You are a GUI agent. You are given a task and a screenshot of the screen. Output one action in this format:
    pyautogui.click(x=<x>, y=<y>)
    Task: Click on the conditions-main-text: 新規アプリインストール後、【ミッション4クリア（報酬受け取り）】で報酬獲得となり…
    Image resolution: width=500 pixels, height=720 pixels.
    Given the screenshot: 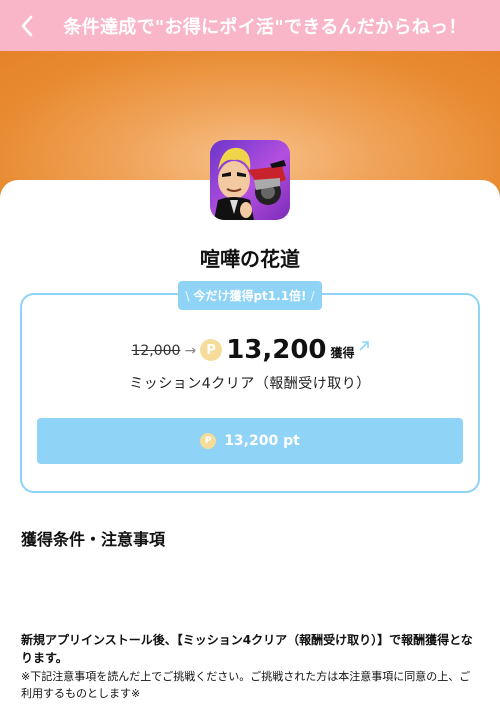 What is the action you would take?
    pyautogui.click(x=247, y=649)
    